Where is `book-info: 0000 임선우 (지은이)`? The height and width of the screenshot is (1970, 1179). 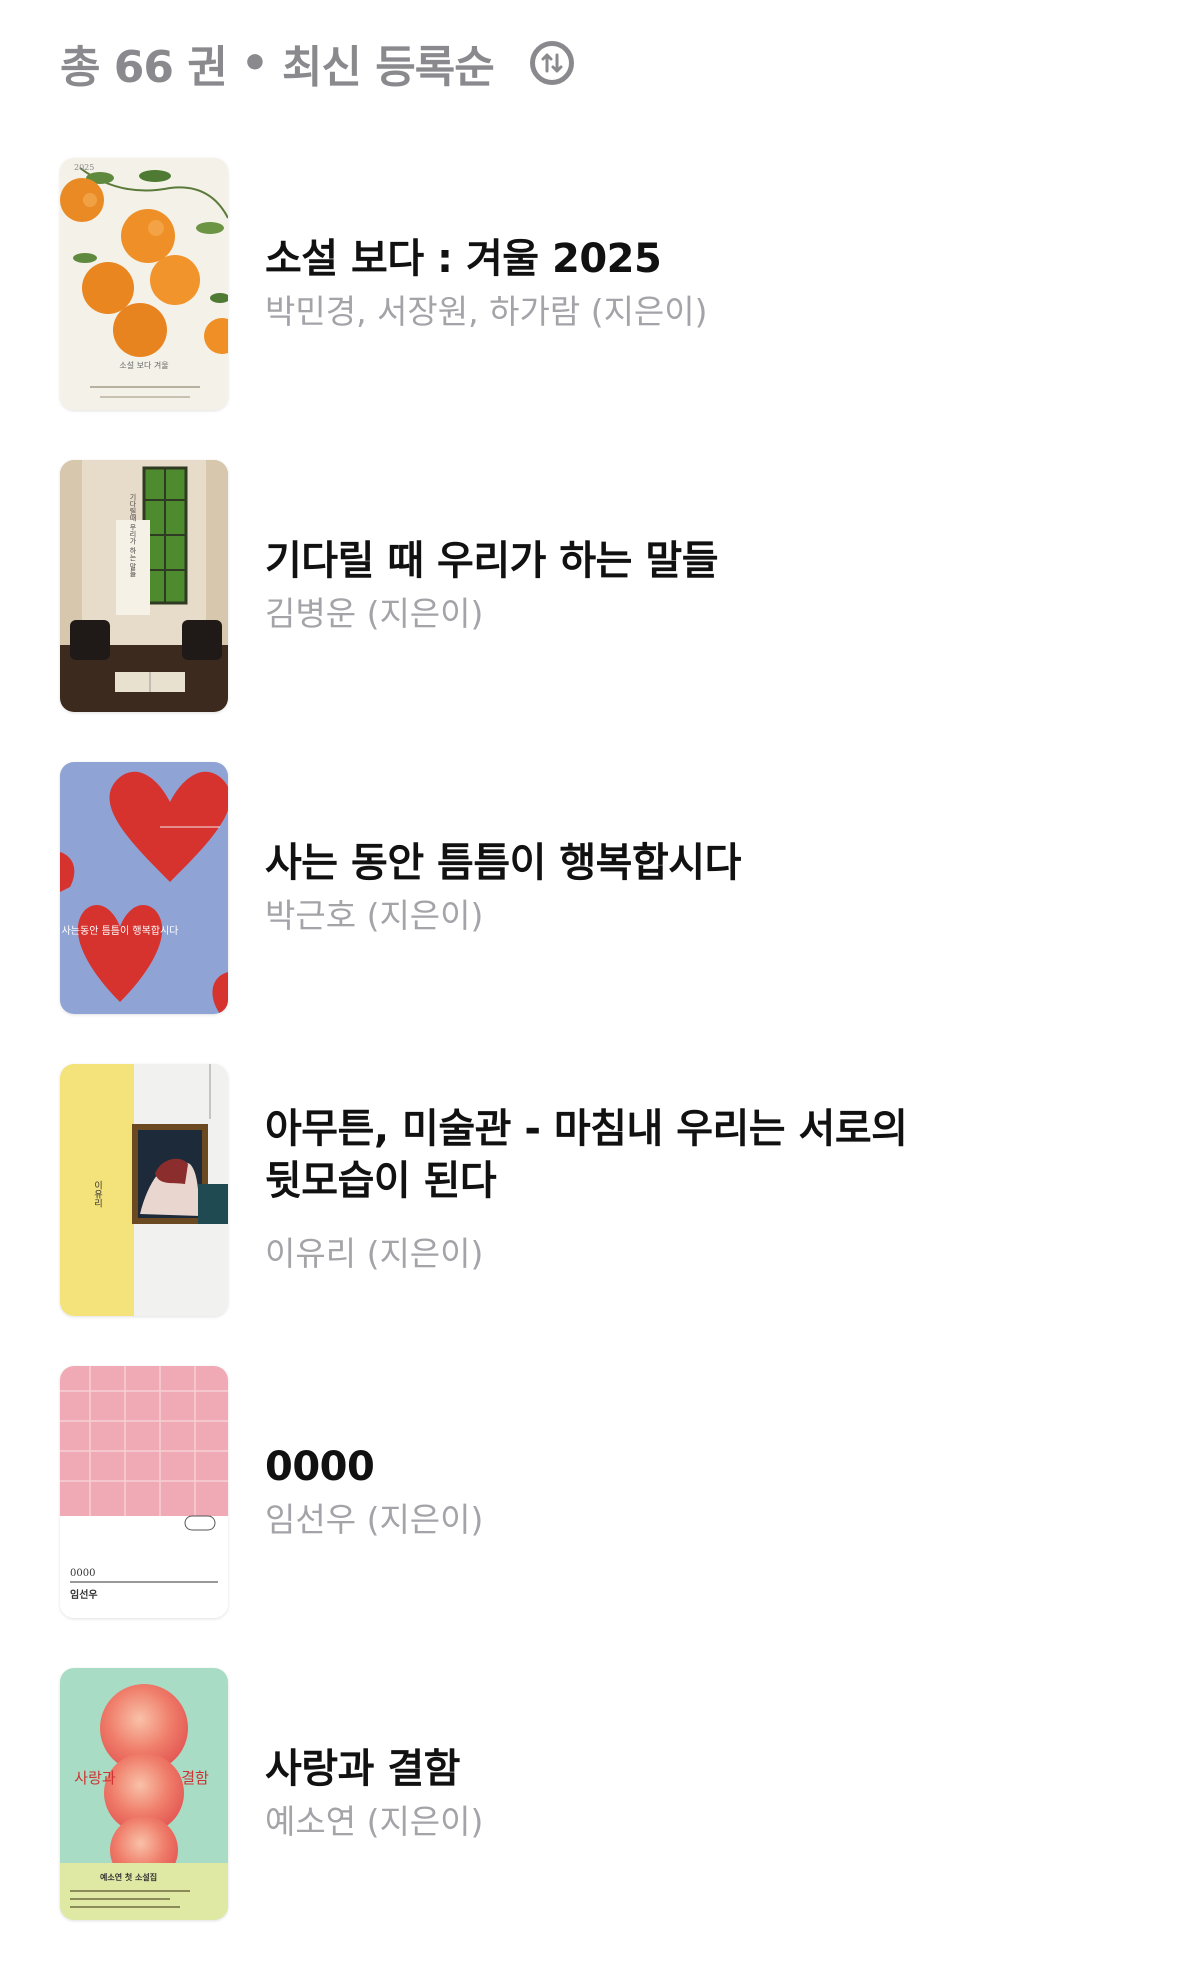 book-info: 0000 임선우 (지은이) is located at coordinates (605, 1492).